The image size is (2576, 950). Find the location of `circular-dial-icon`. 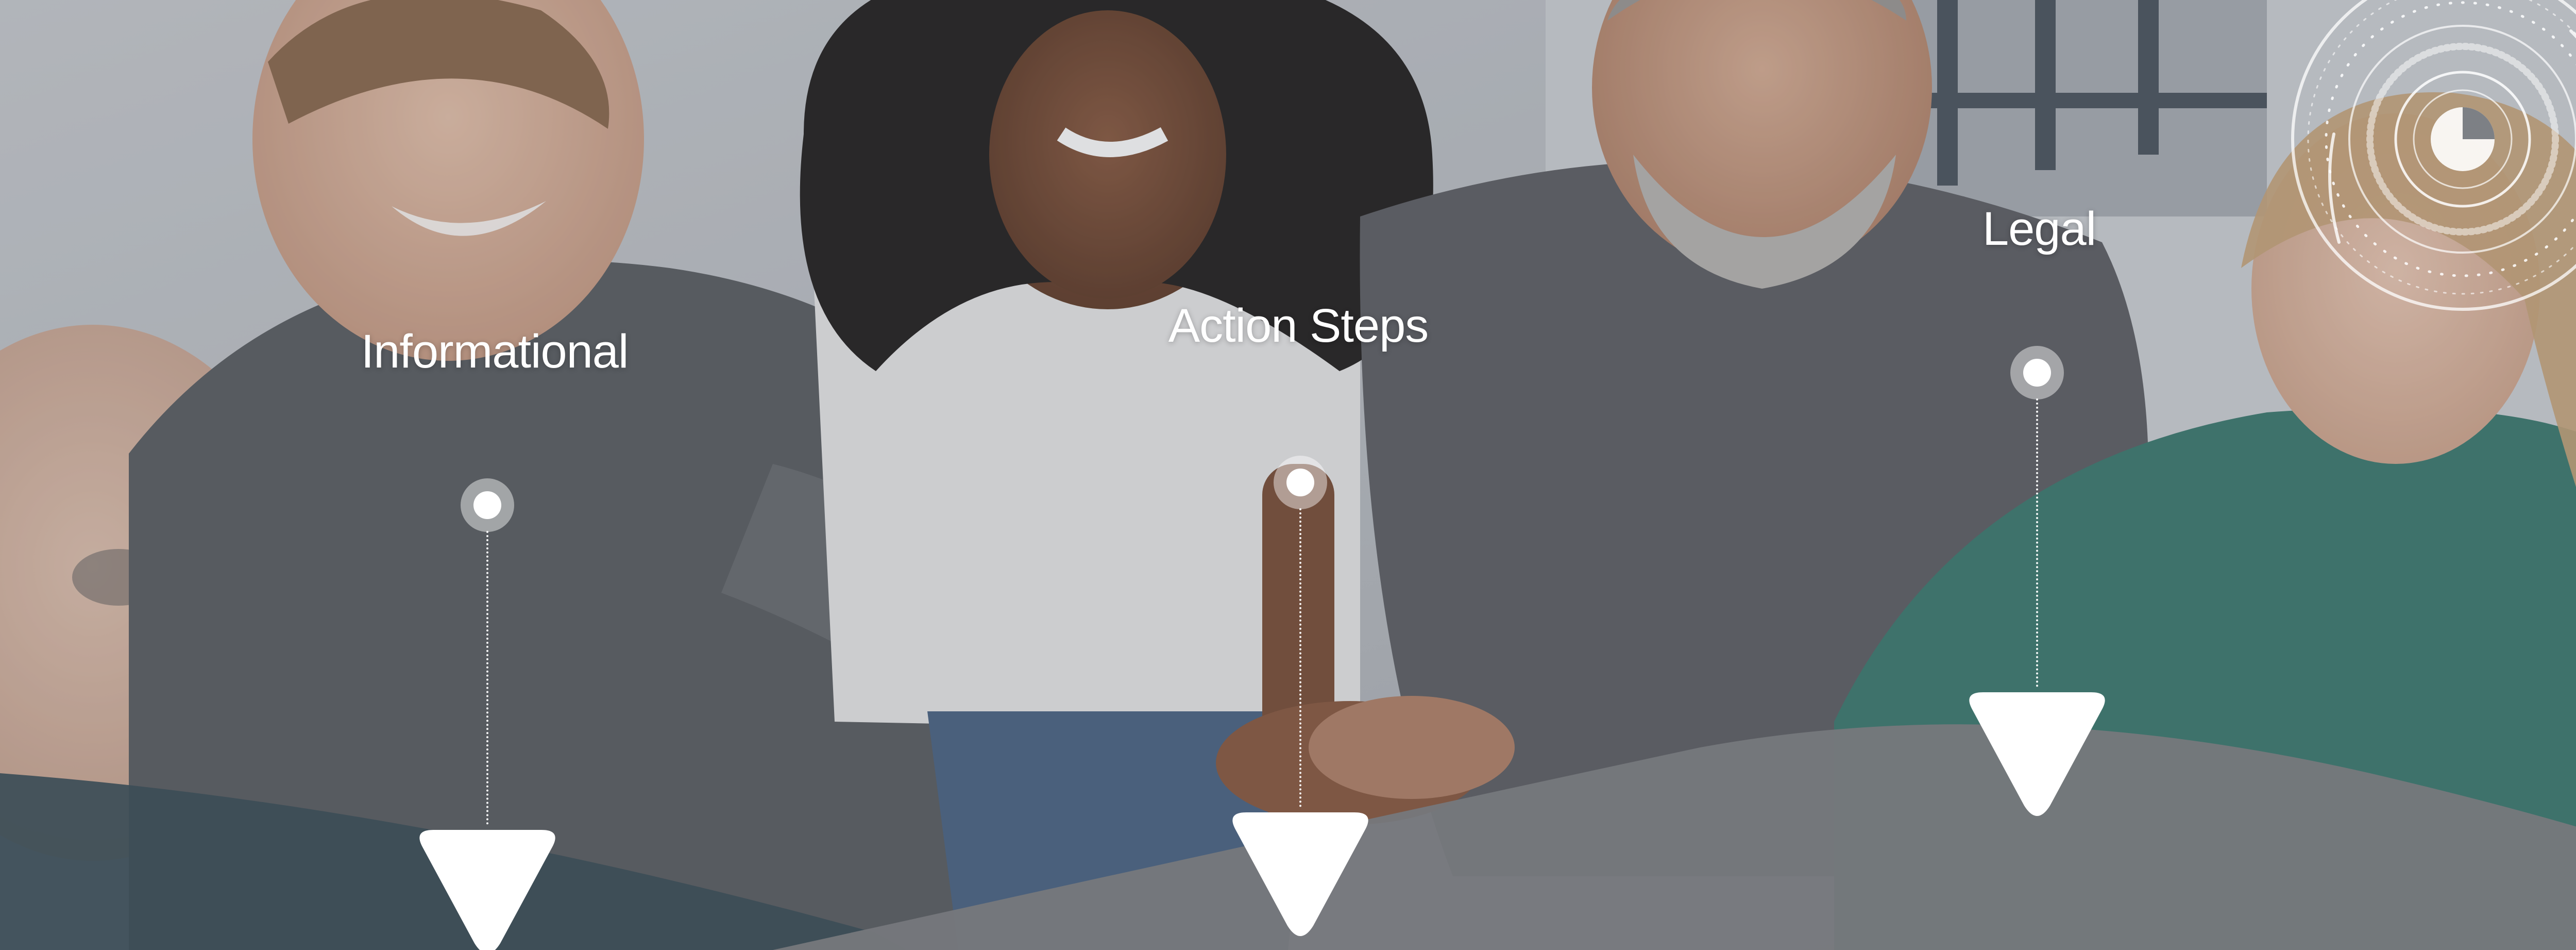

circular-dial-icon is located at coordinates (2433, 155).